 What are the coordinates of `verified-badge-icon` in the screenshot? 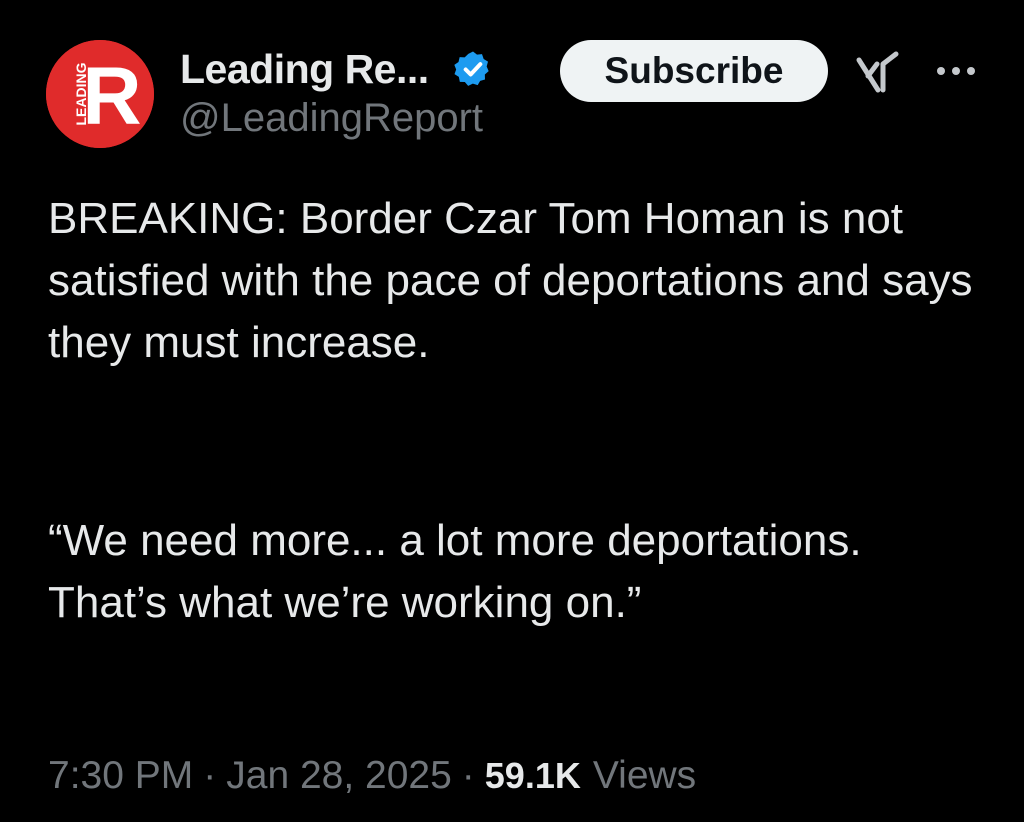 It's located at (473, 69).